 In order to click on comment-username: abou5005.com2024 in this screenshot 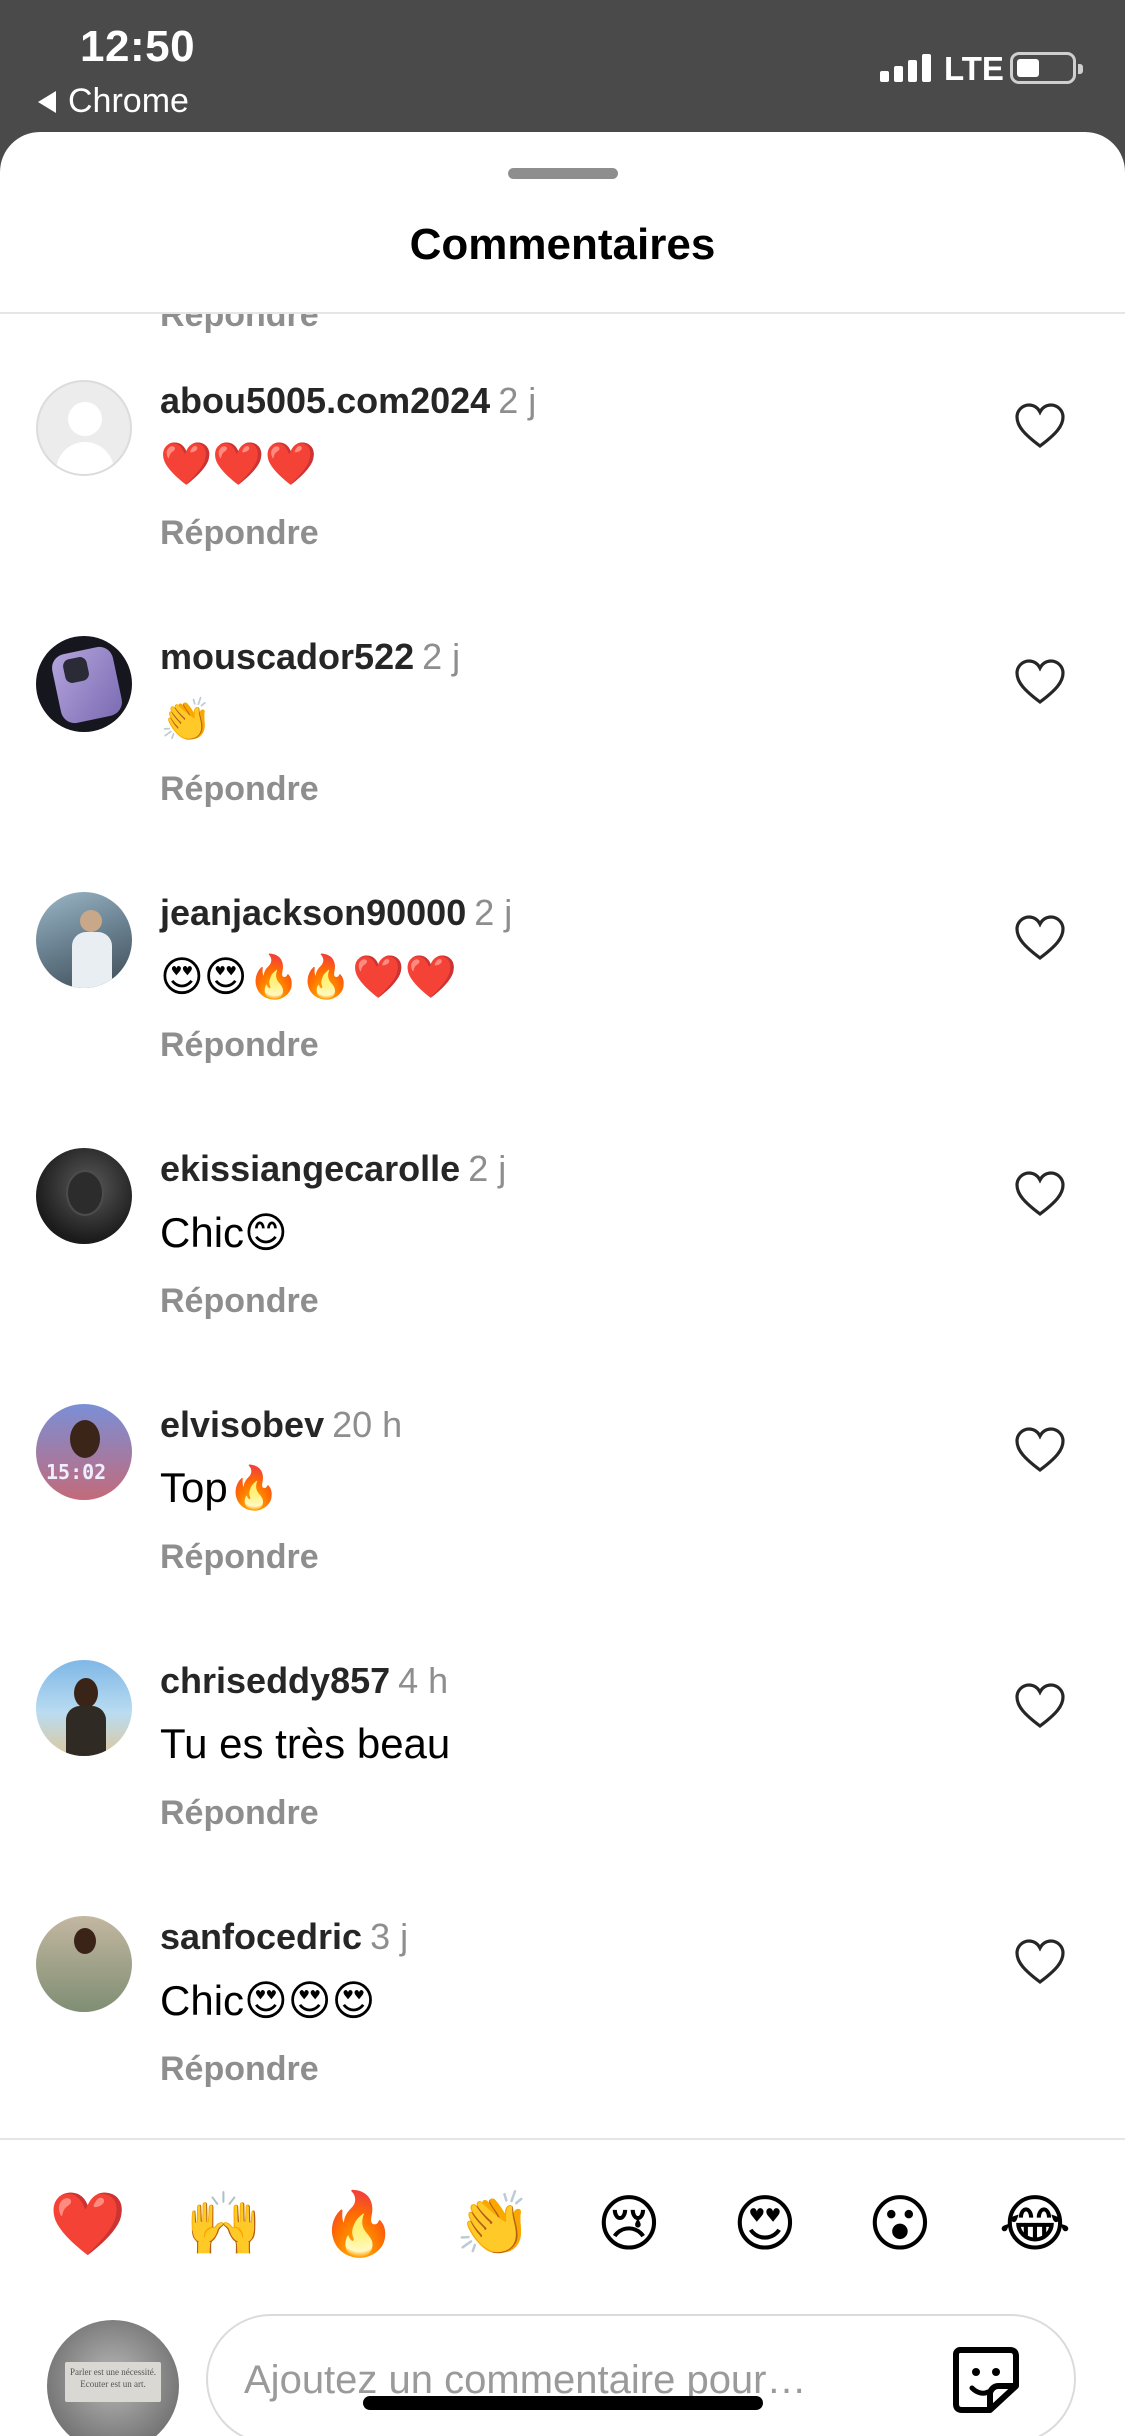, I will do `click(325, 400)`.